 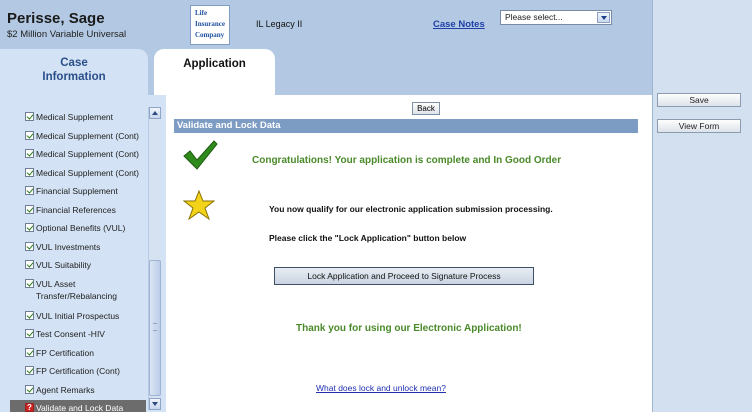 What do you see at coordinates (406, 126) in the screenshot?
I see `section-title: Validate and Lock Data` at bounding box center [406, 126].